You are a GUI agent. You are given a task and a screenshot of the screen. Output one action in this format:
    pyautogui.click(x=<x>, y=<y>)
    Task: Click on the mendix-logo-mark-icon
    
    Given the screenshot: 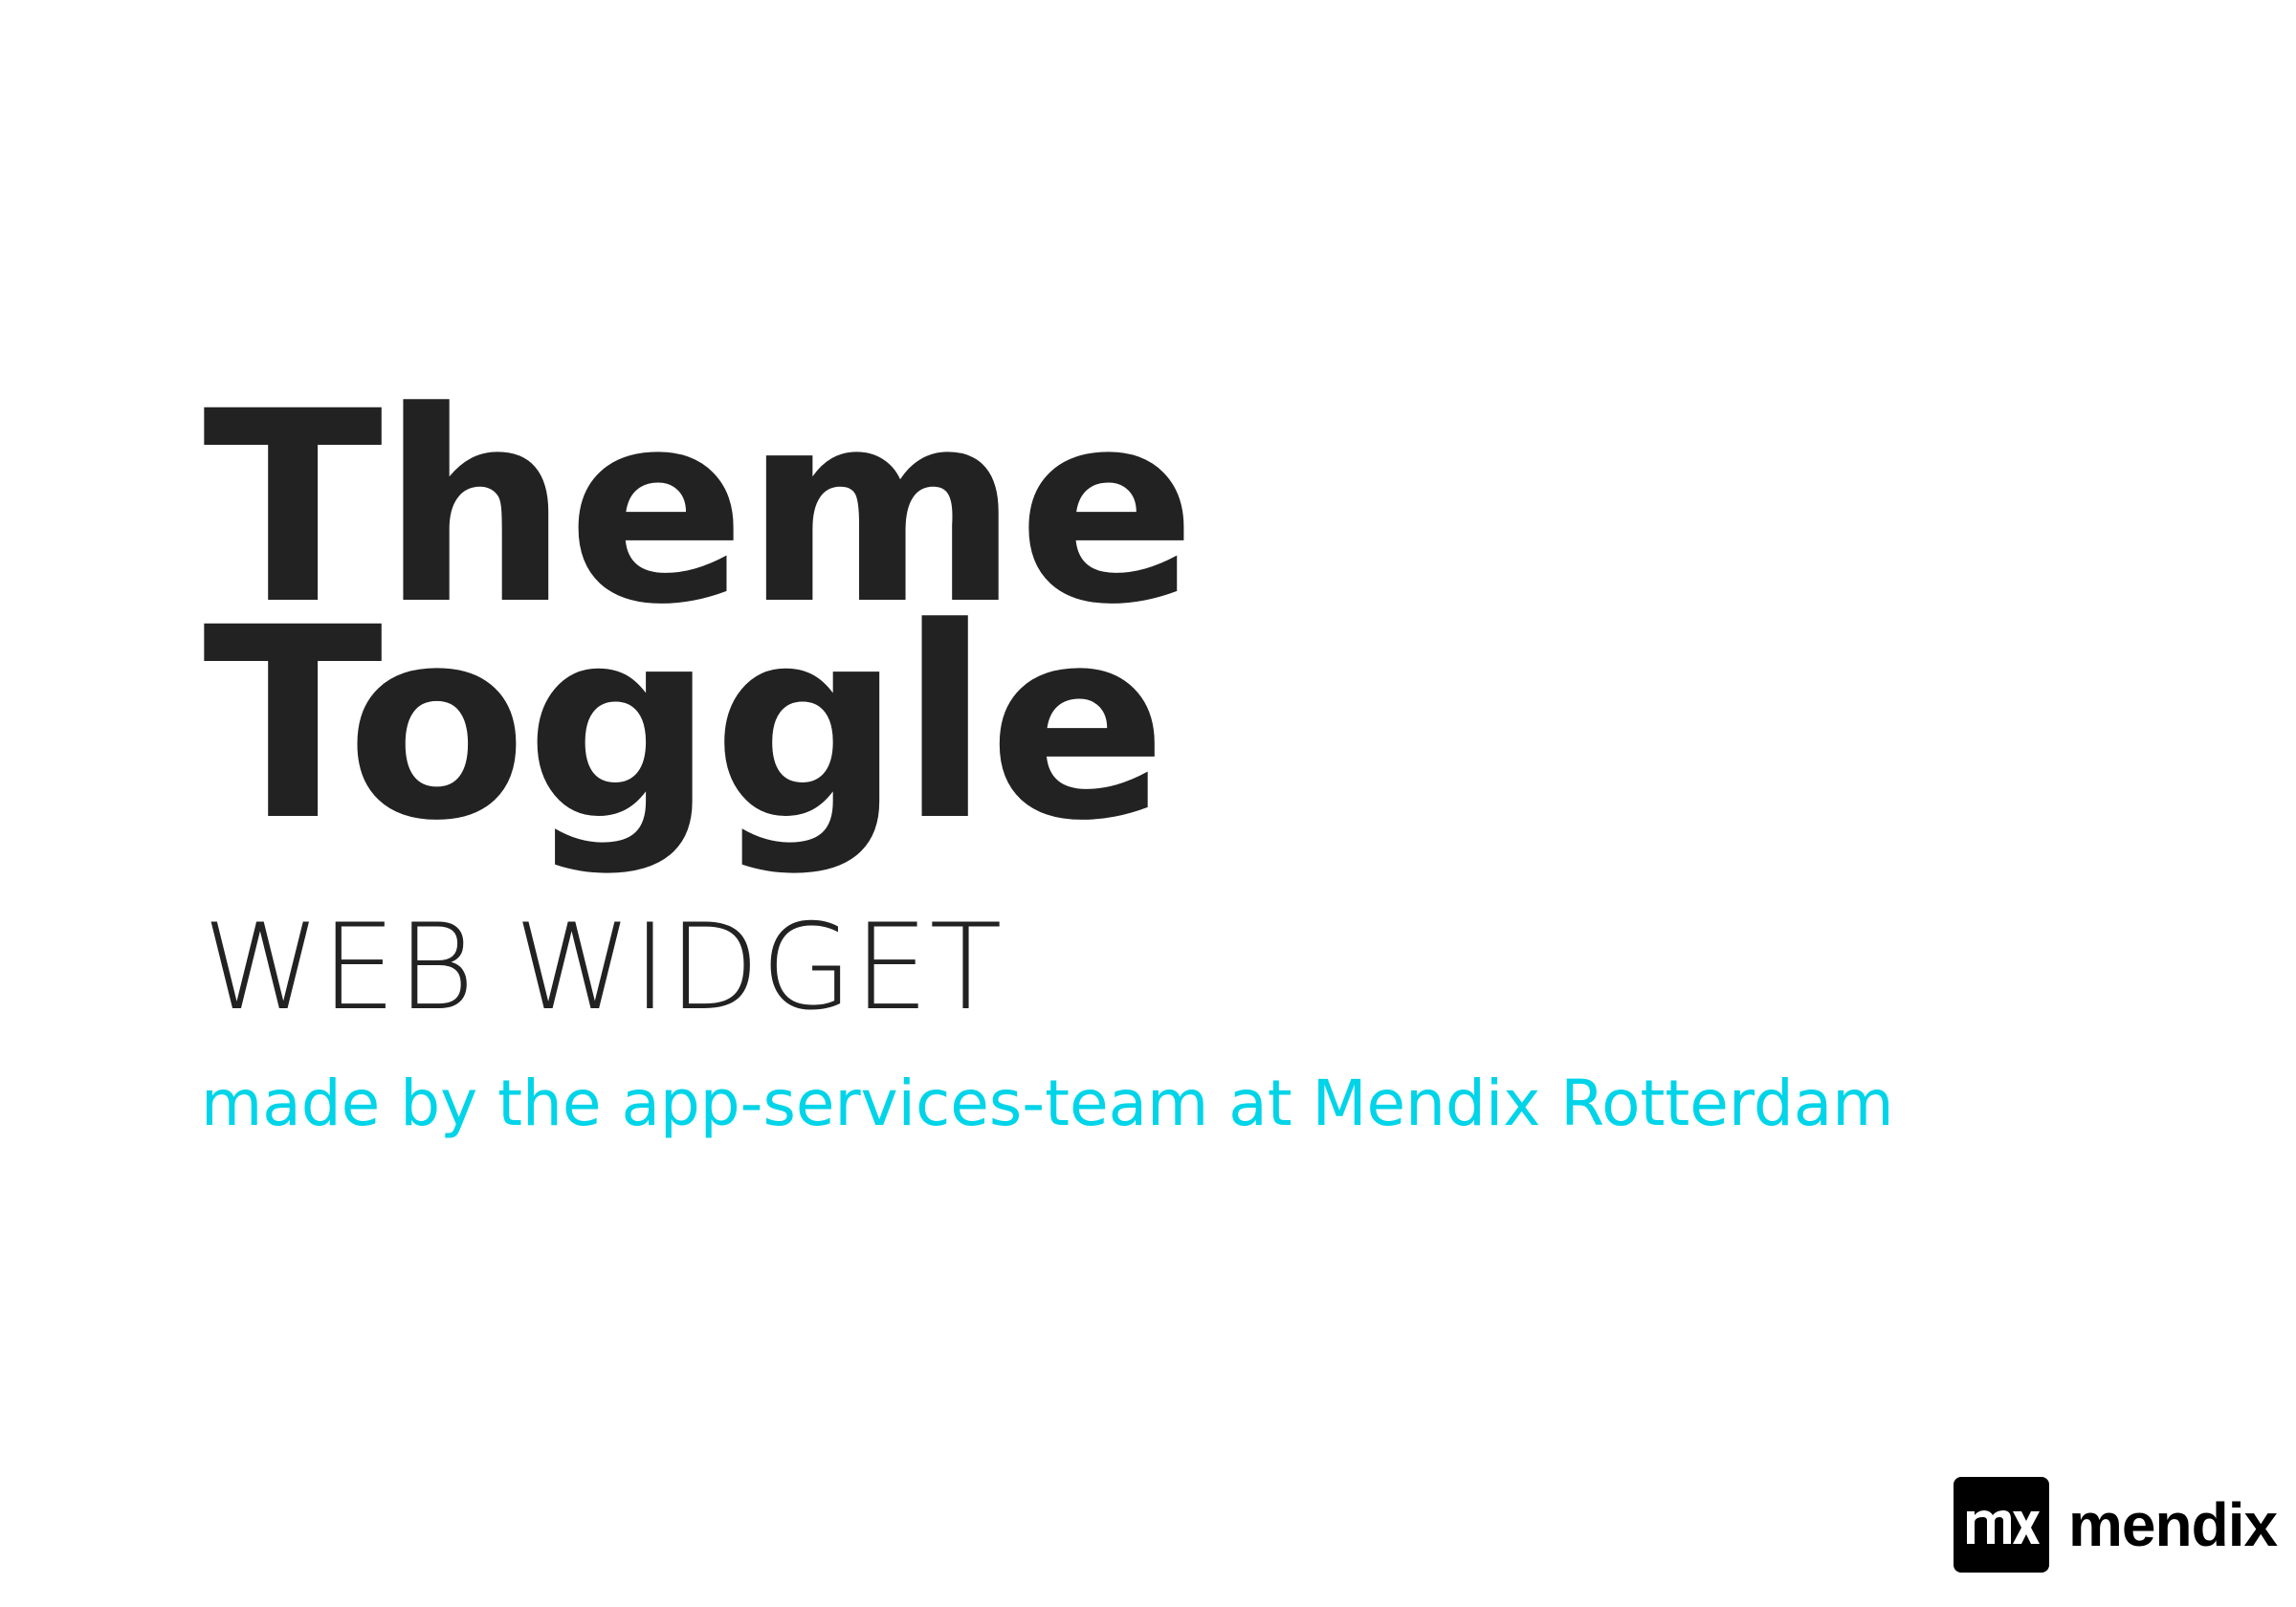 What is the action you would take?
    pyautogui.click(x=2001, y=1525)
    